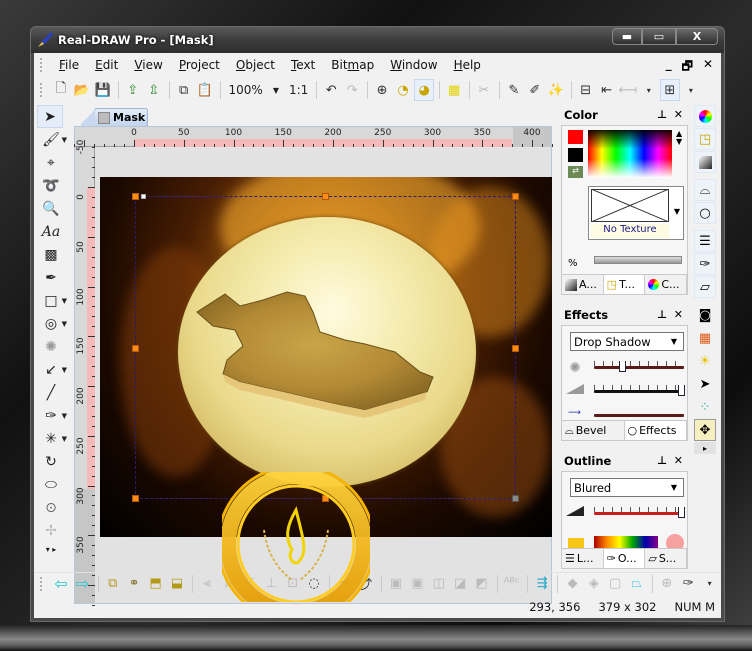 This screenshot has height=651, width=752. What do you see at coordinates (417, 584) in the screenshot?
I see `intersect-icon: ▣` at bounding box center [417, 584].